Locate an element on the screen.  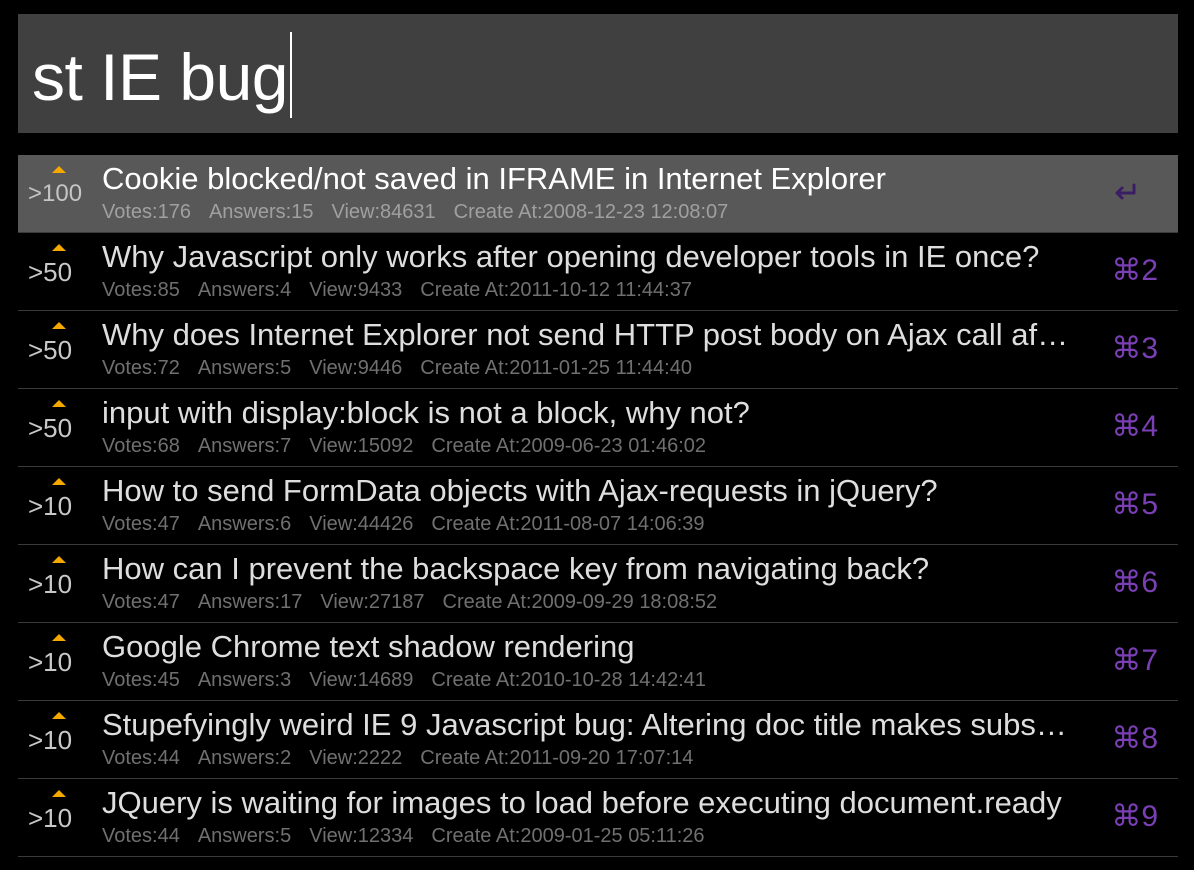
views-count: View:14689 is located at coordinates (361, 680).